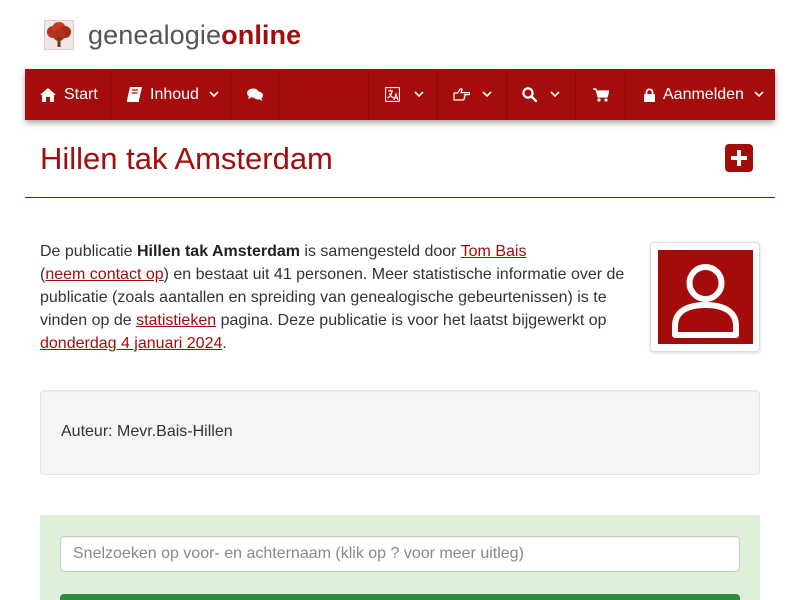 This screenshot has width=800, height=600. Describe the element at coordinates (174, 94) in the screenshot. I see `nav-inhoud-label: Inhoud` at that location.